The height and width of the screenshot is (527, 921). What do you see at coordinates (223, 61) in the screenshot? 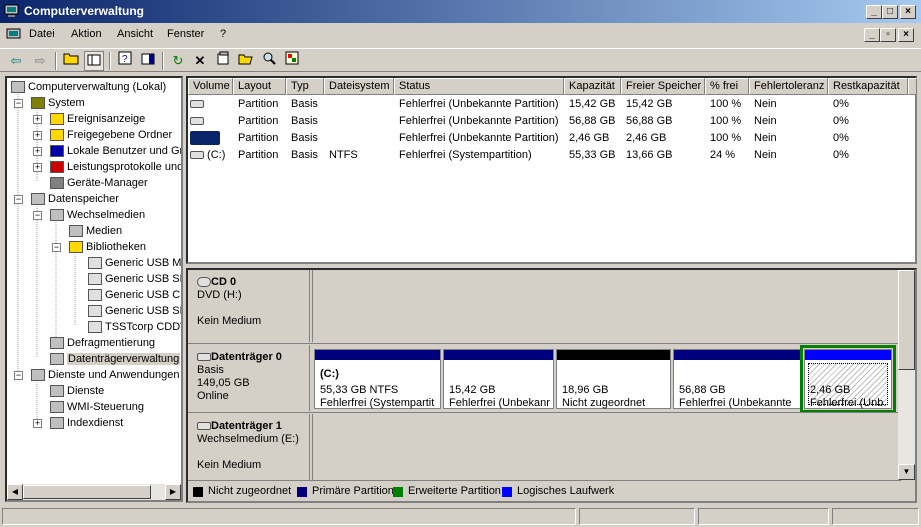
I see `properties-icon` at bounding box center [223, 61].